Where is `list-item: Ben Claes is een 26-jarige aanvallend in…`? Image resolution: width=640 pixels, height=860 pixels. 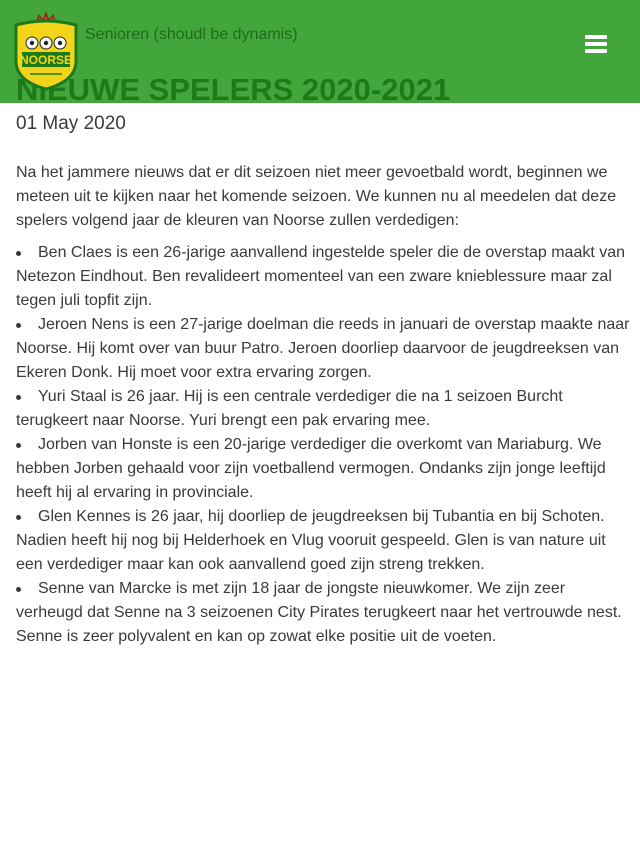 list-item: Ben Claes is een 26-jarige aanvallend in… is located at coordinates (323, 277).